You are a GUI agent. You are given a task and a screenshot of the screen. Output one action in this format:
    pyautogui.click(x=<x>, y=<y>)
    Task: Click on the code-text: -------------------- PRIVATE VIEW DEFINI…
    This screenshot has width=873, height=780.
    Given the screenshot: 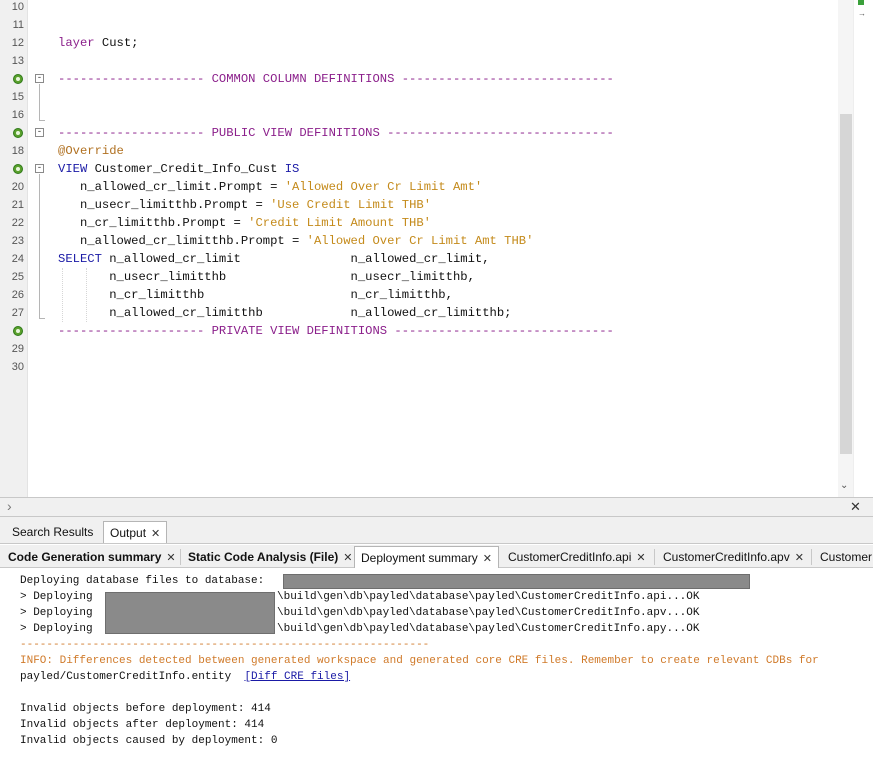 What is the action you would take?
    pyautogui.click(x=336, y=331)
    